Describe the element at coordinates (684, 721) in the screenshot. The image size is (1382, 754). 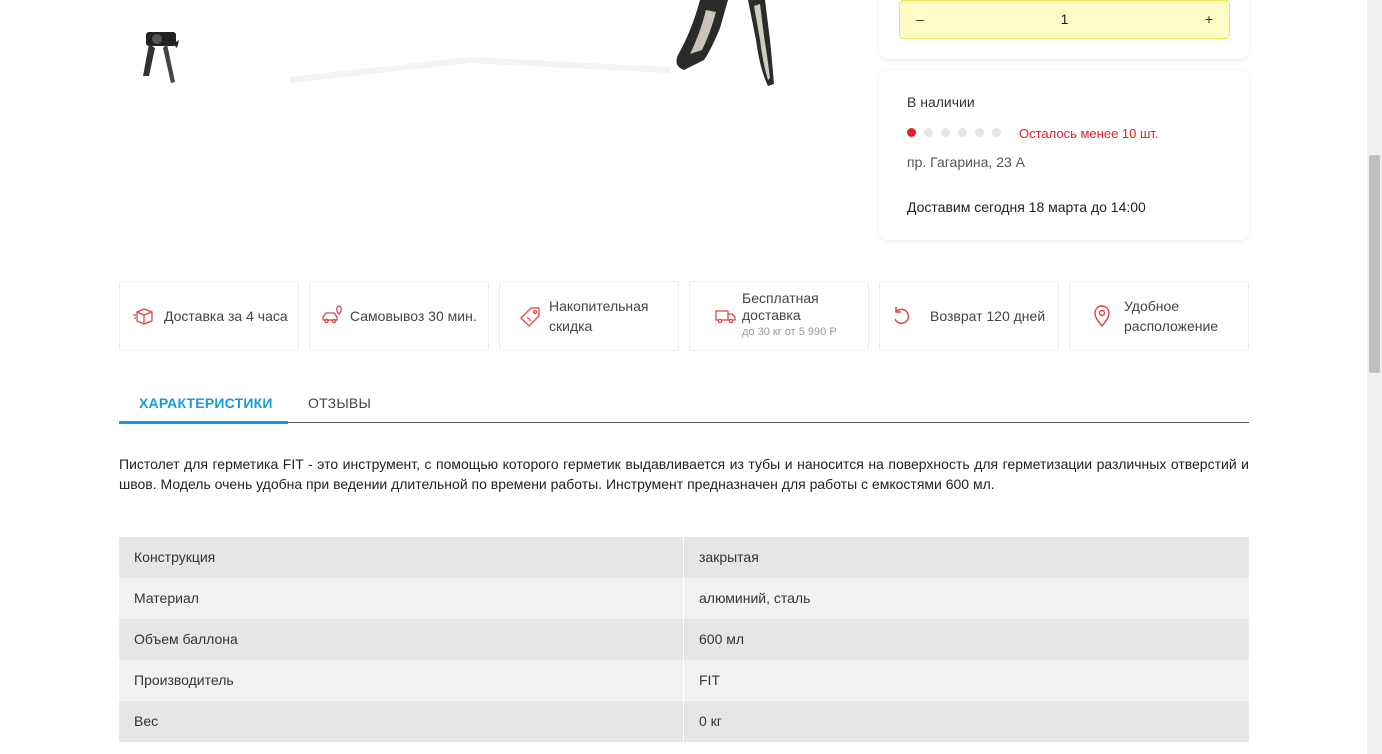
I see `table-row: Вес 0 кг` at that location.